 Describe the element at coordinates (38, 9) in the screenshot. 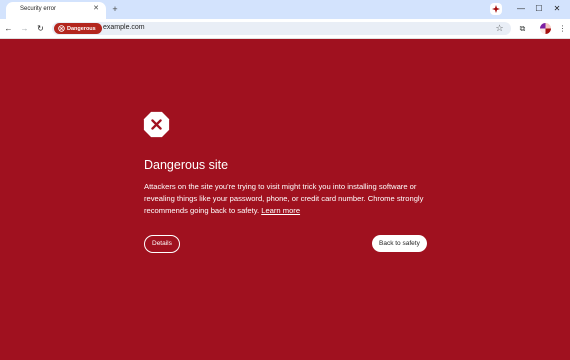

I see `tab-title: Security error` at that location.